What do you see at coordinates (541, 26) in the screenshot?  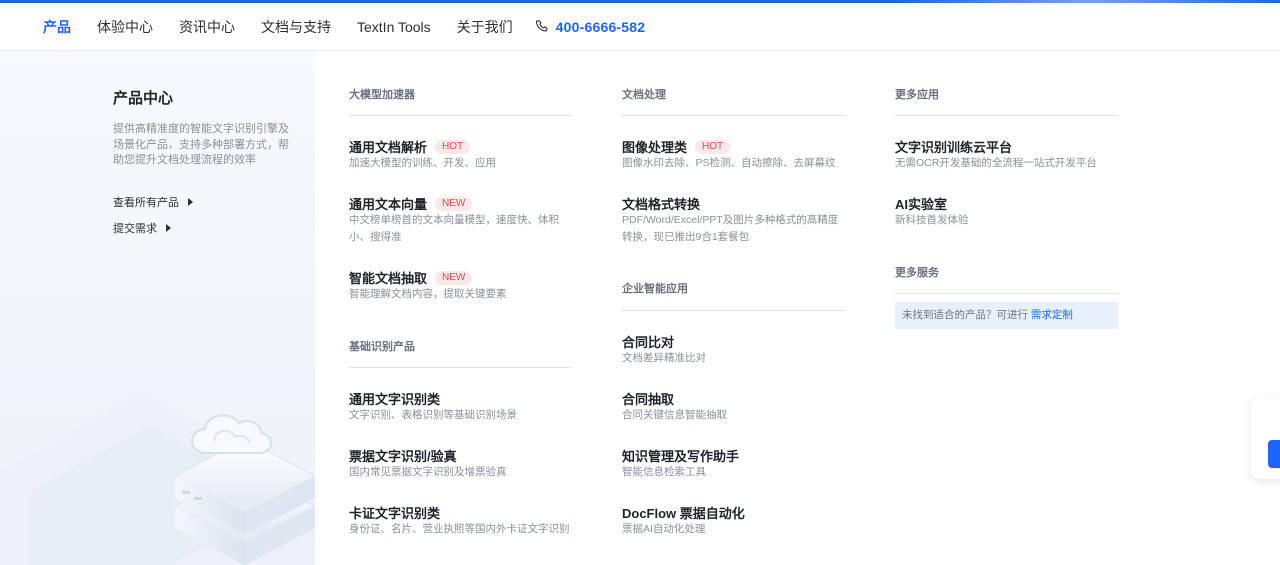 I see `phone-icon` at bounding box center [541, 26].